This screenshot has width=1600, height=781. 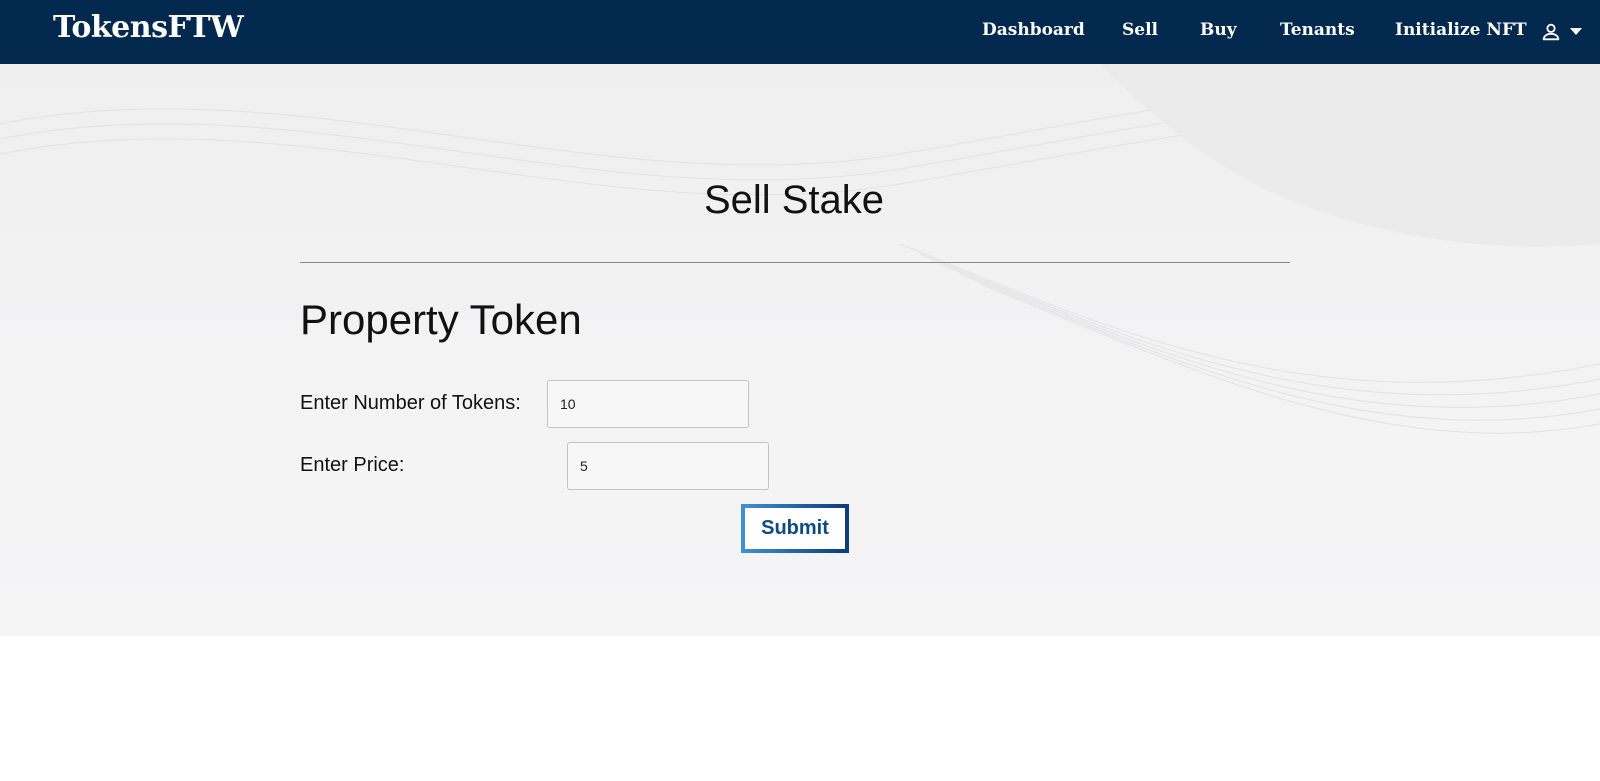 I want to click on tokens-input, so click(x=648, y=404).